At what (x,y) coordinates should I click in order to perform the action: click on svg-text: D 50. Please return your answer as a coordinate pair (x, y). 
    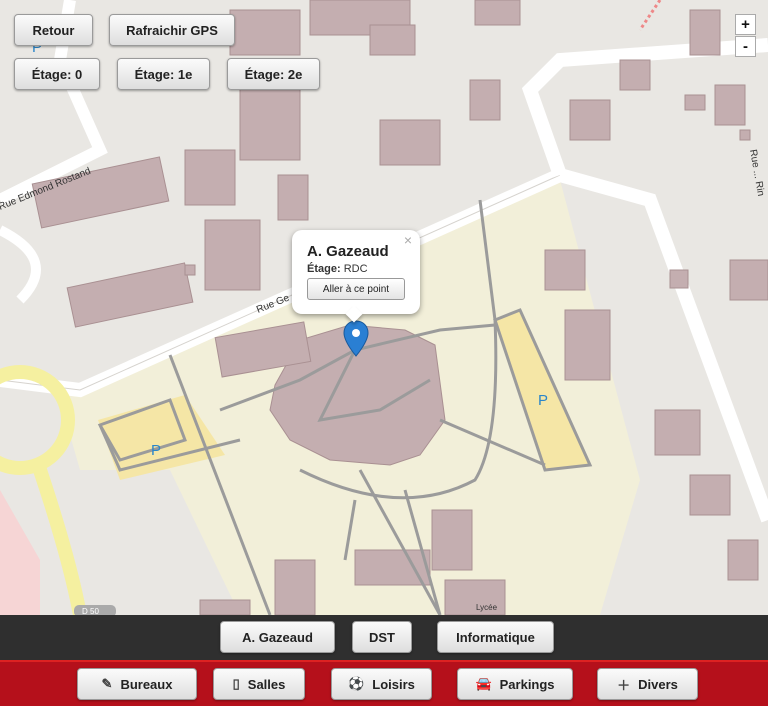
    Looking at the image, I should click on (90, 611).